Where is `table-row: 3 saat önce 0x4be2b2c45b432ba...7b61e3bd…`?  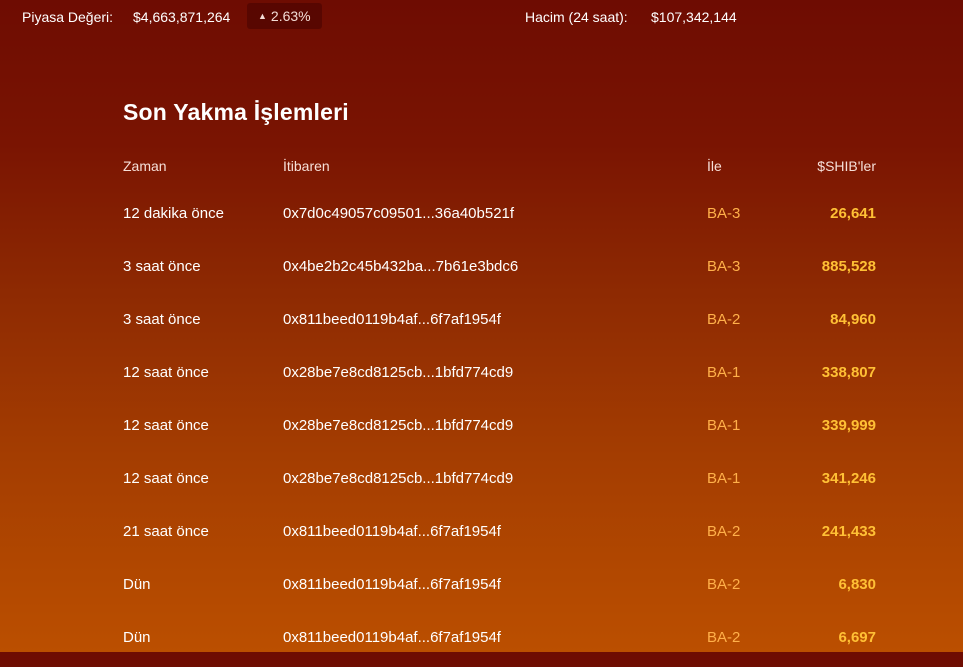 table-row: 3 saat önce 0x4be2b2c45b432ba...7b61e3bd… is located at coordinates (481, 269).